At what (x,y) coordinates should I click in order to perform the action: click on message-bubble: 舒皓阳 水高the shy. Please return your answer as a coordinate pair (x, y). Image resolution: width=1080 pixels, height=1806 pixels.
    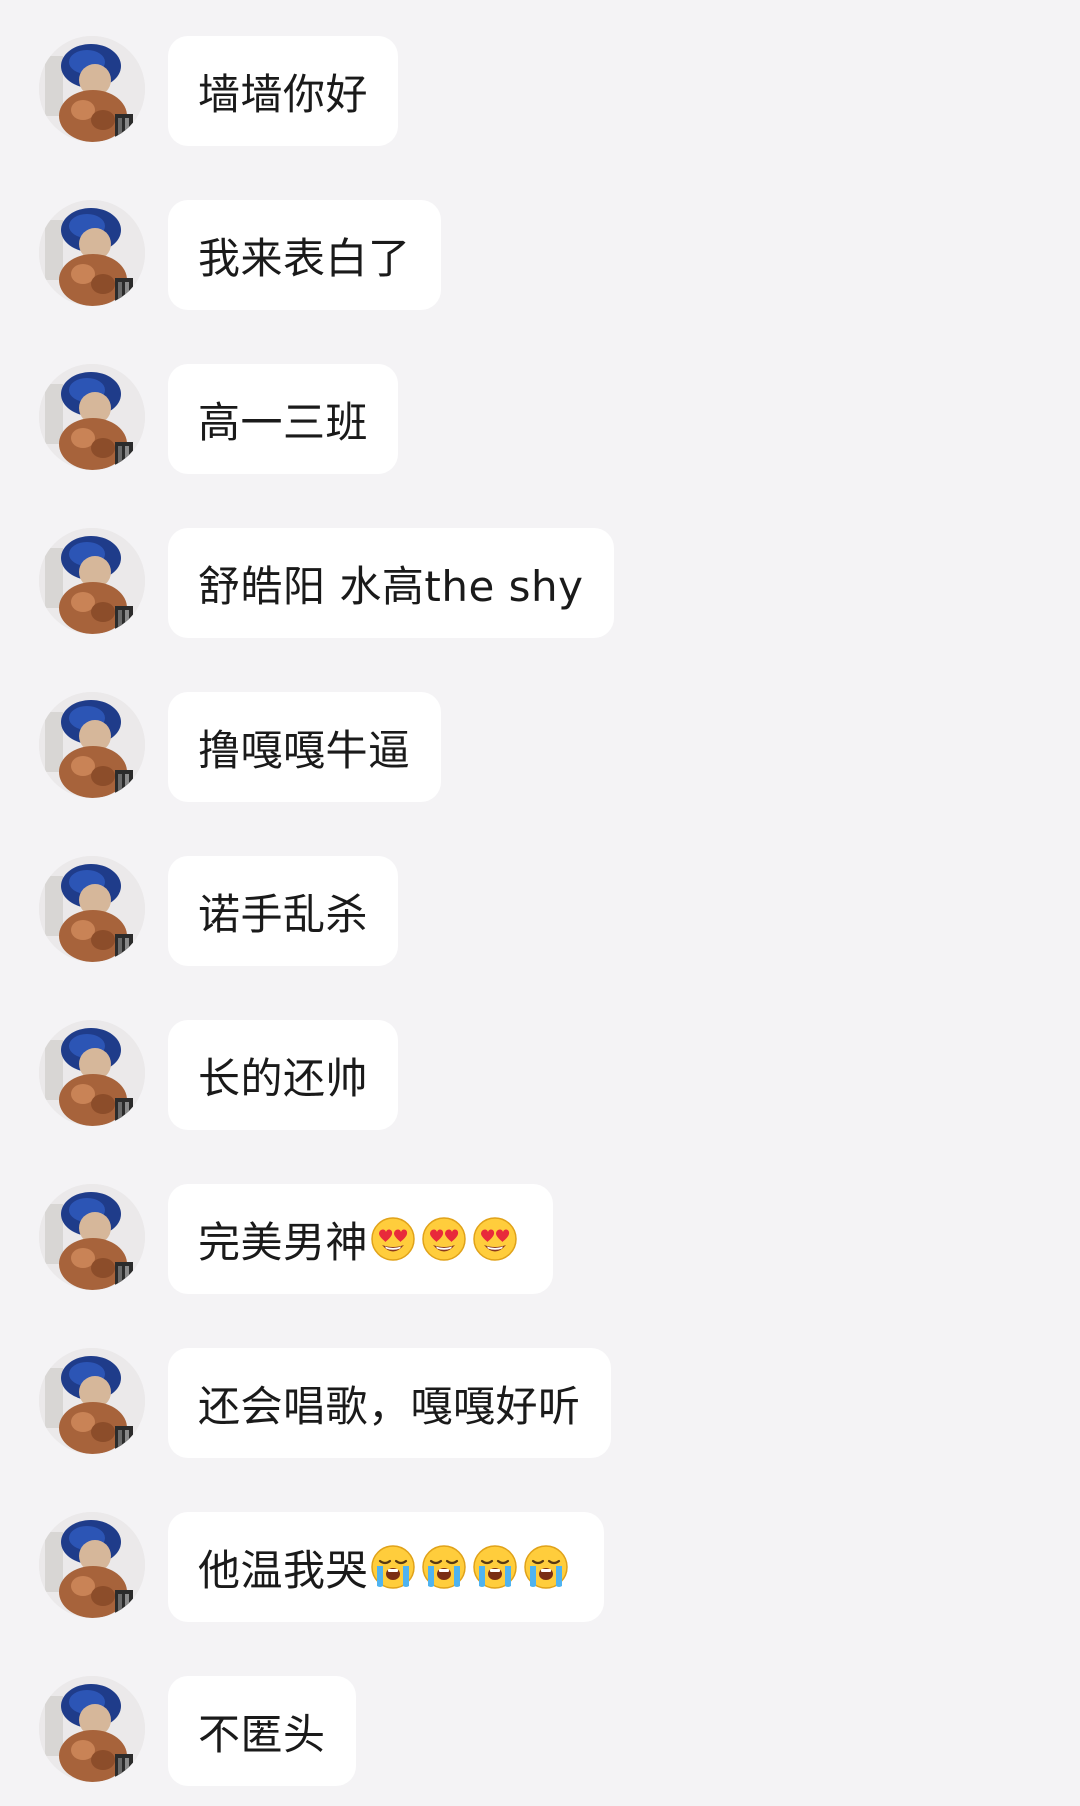
    Looking at the image, I should click on (391, 583).